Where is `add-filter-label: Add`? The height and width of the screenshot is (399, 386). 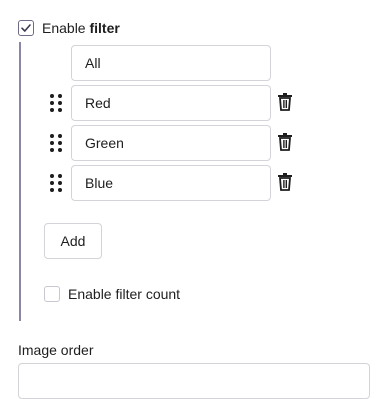
add-filter-label: Add is located at coordinates (73, 241).